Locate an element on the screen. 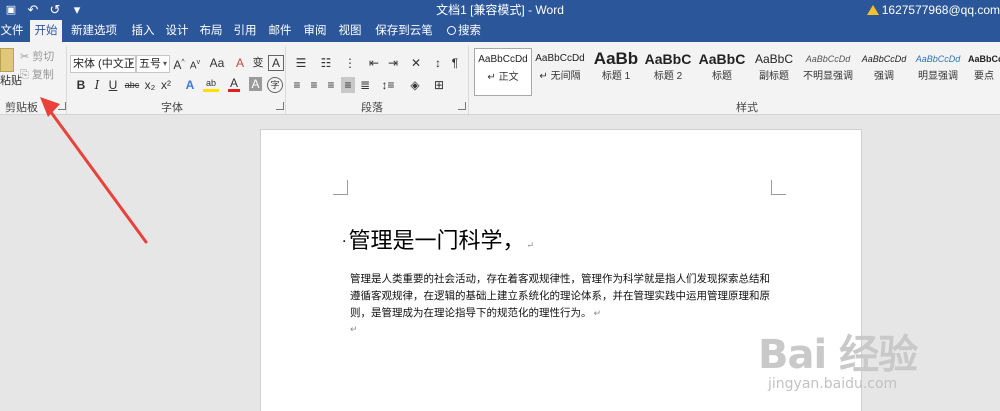 The image size is (1000, 411). numbering-icon: ☷ is located at coordinates (326, 63).